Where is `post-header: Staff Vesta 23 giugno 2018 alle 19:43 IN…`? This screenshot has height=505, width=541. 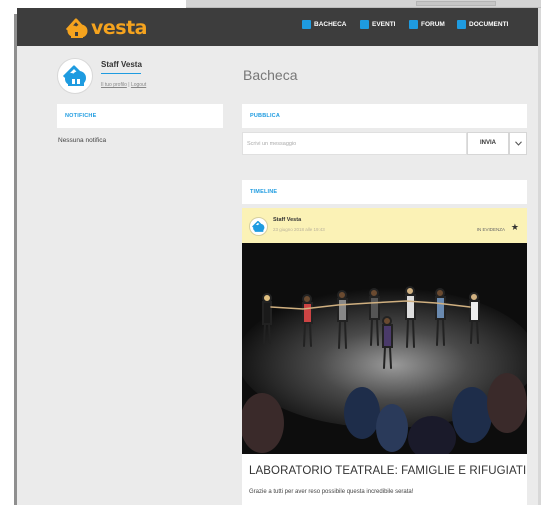 post-header: Staff Vesta 23 giugno 2018 alle 19:43 IN… is located at coordinates (384, 225).